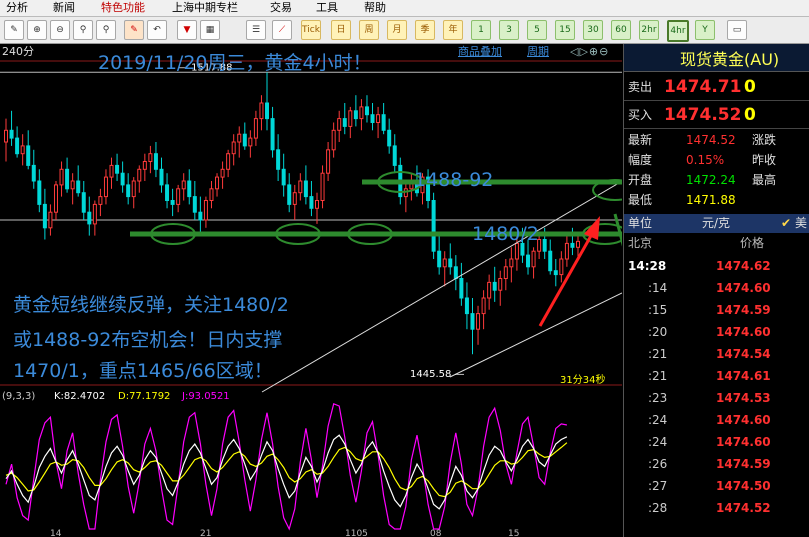 The height and width of the screenshot is (537, 809). I want to click on menu-news: 新闻, so click(64, 8).